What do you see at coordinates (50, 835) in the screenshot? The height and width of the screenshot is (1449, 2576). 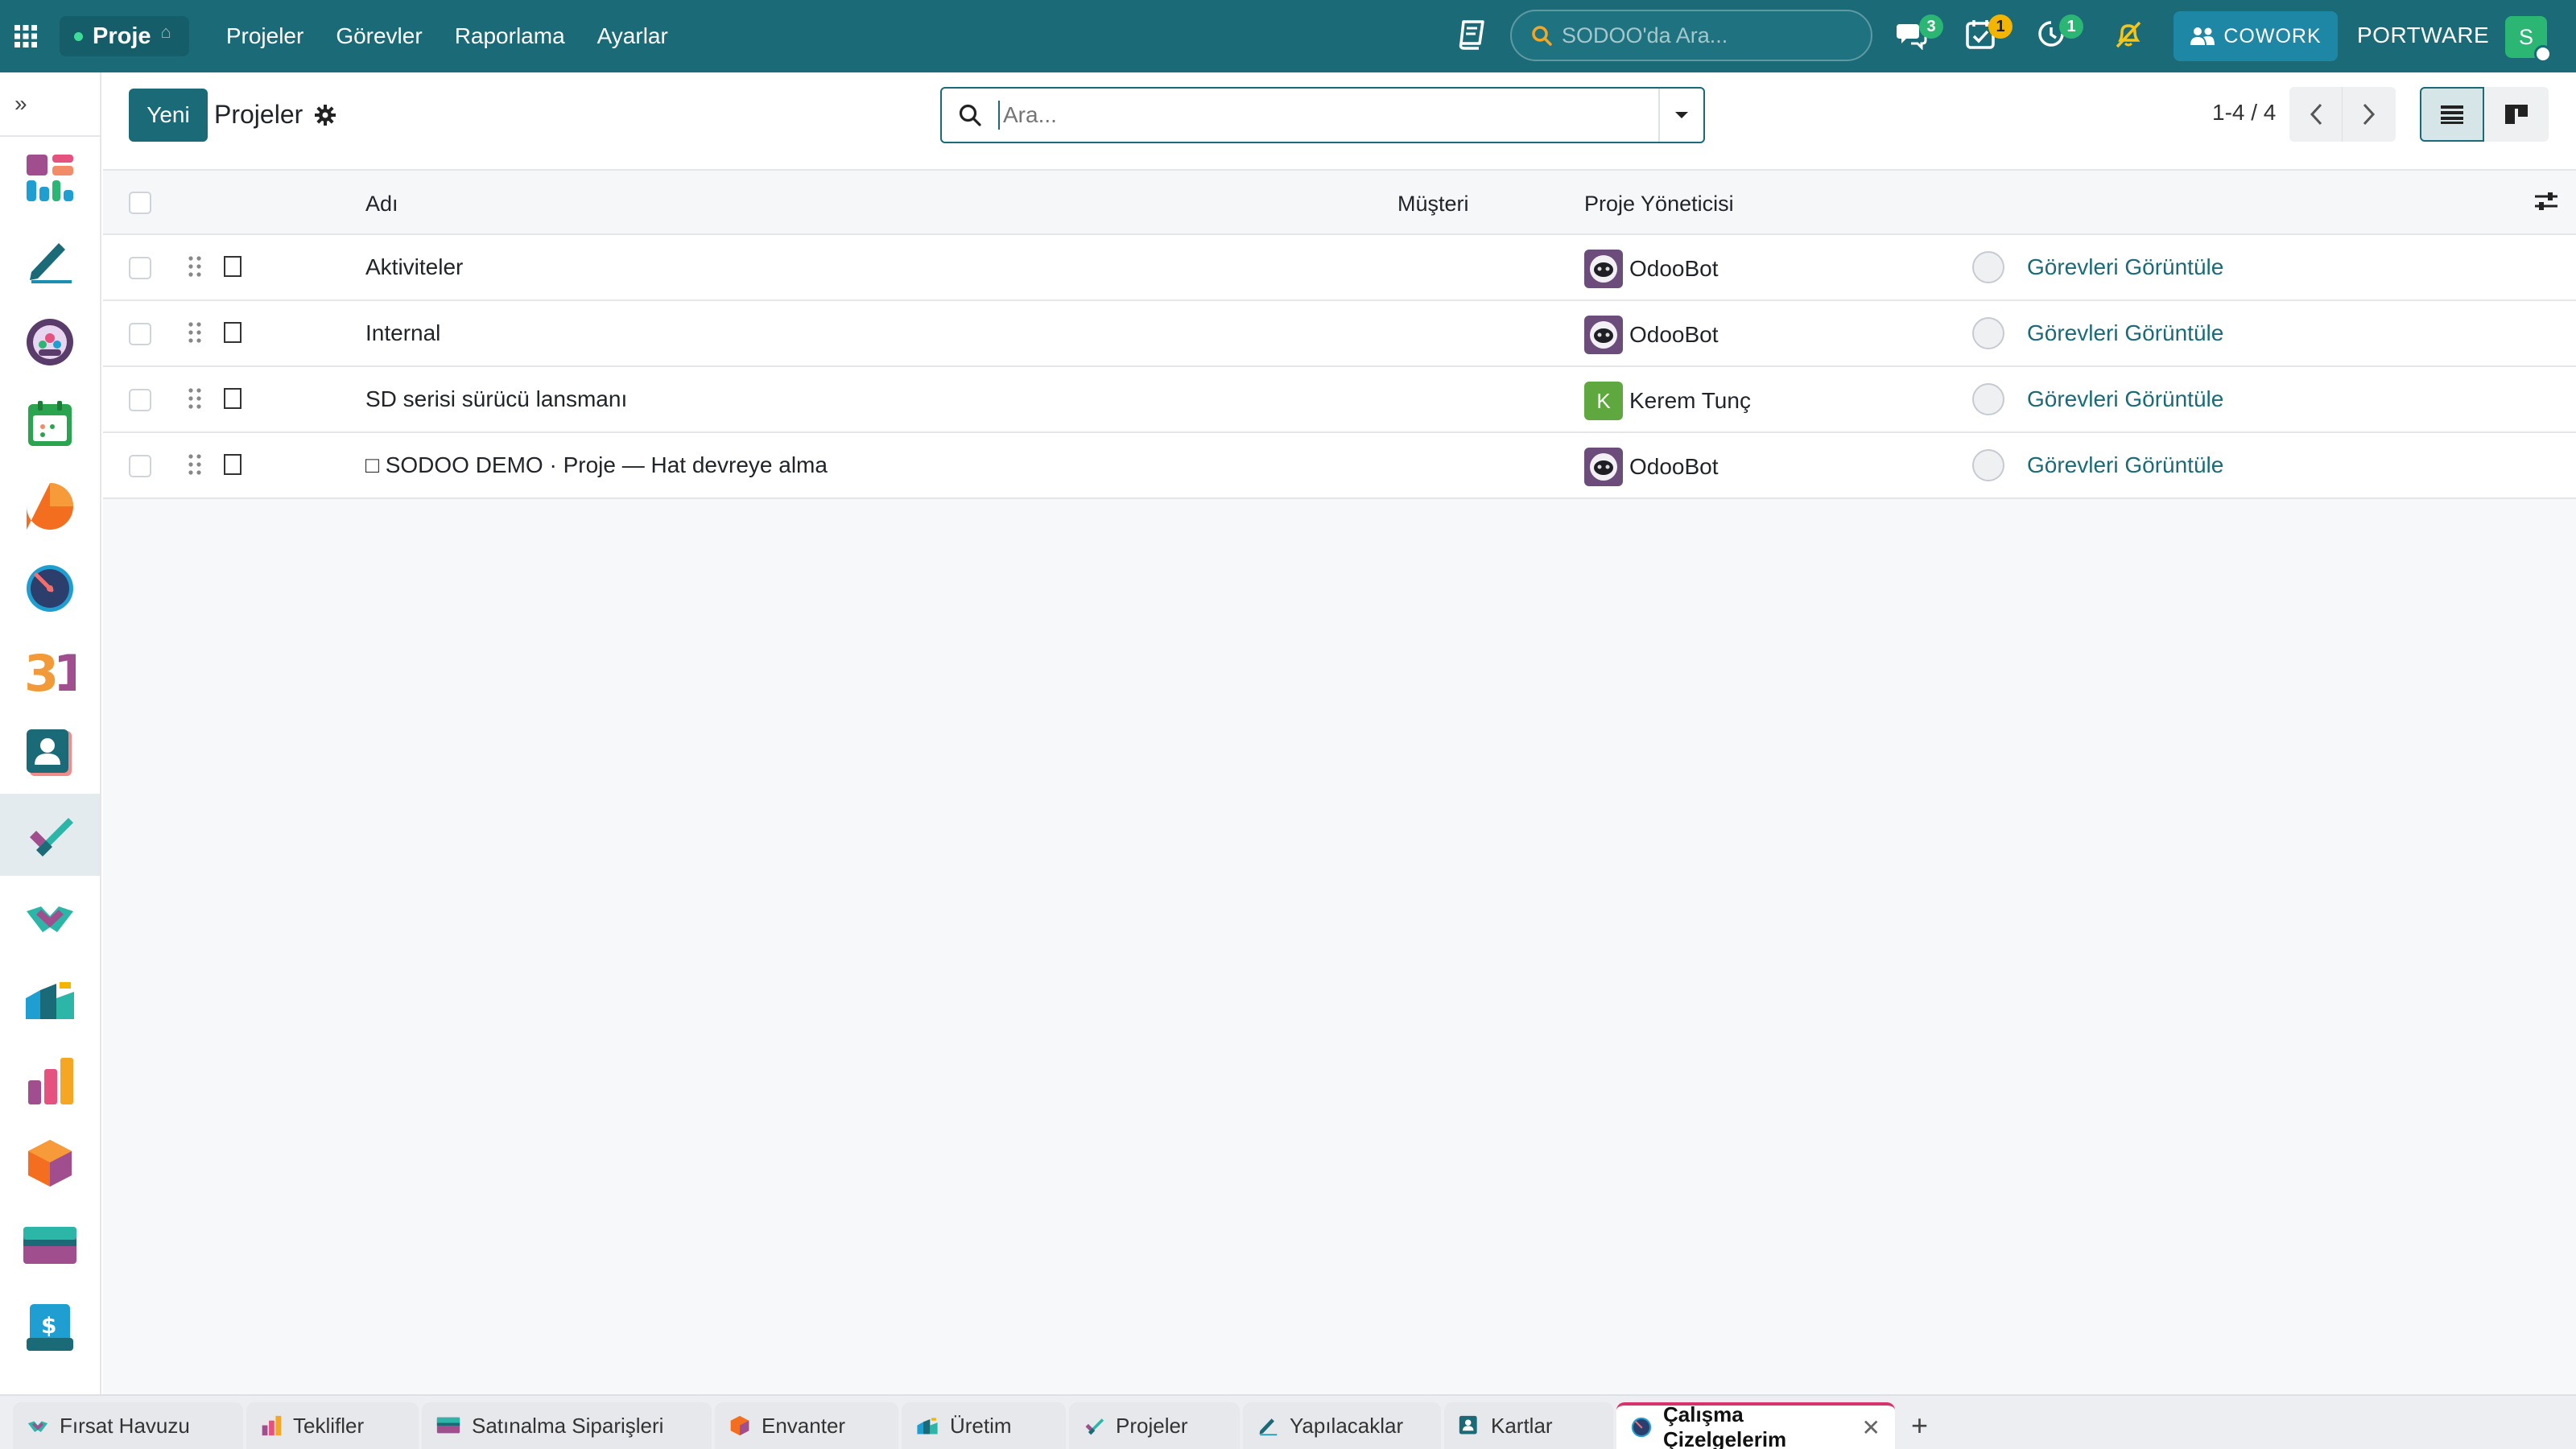 I see `sidebar-item-project` at bounding box center [50, 835].